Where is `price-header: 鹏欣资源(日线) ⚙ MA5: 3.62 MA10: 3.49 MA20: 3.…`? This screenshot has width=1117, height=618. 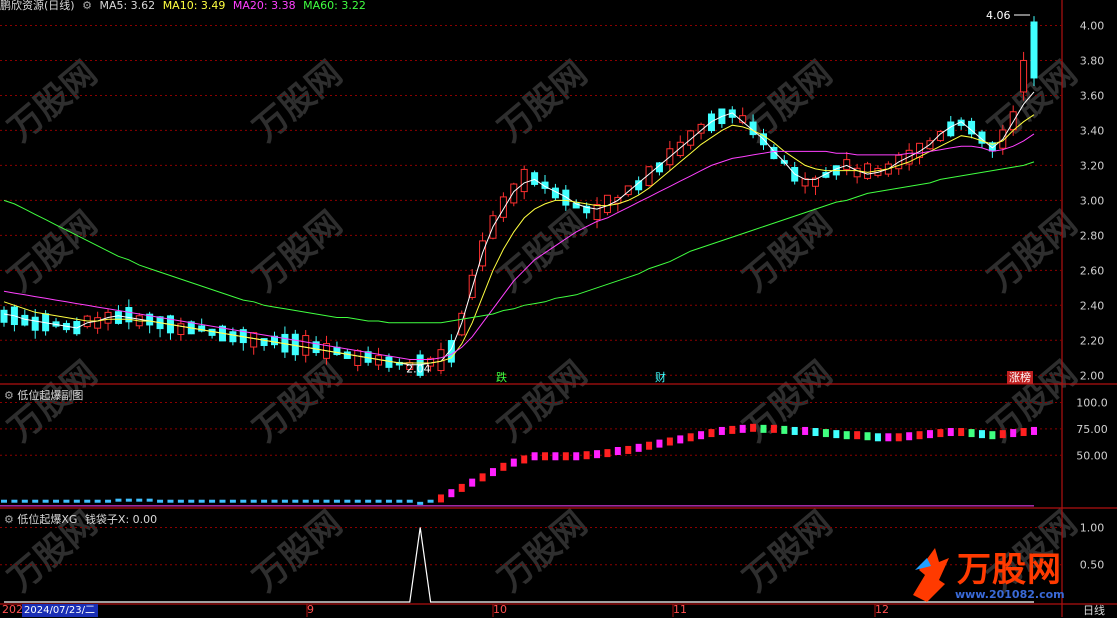 price-header: 鹏欣资源(日线) ⚙ MA5: 3.62 MA10: 3.49 MA20: 3.… is located at coordinates (185, 6).